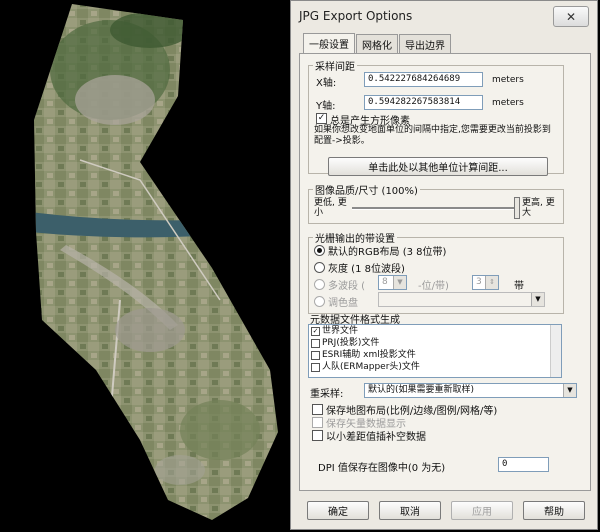 The height and width of the screenshot is (532, 600). Describe the element at coordinates (338, 510) in the screenshot. I see `ok-button: 确定` at that location.